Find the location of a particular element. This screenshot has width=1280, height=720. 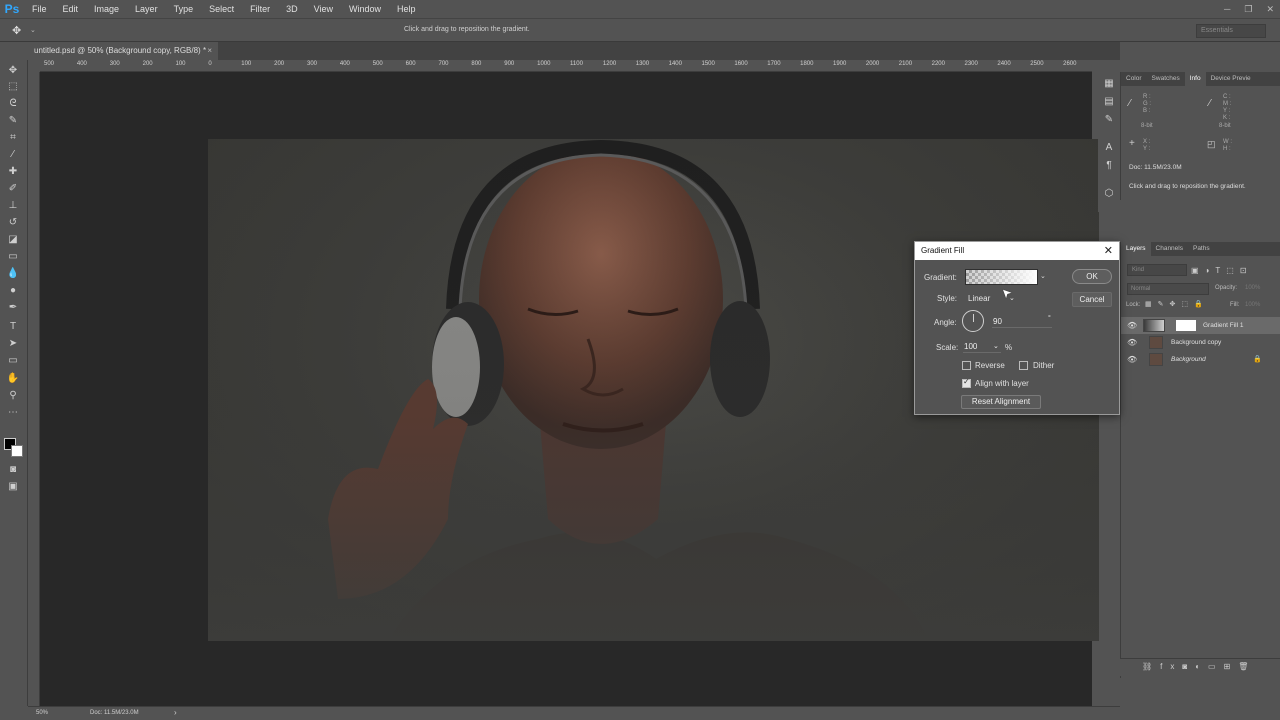

blend-mode-select: Normal is located at coordinates (1168, 289).